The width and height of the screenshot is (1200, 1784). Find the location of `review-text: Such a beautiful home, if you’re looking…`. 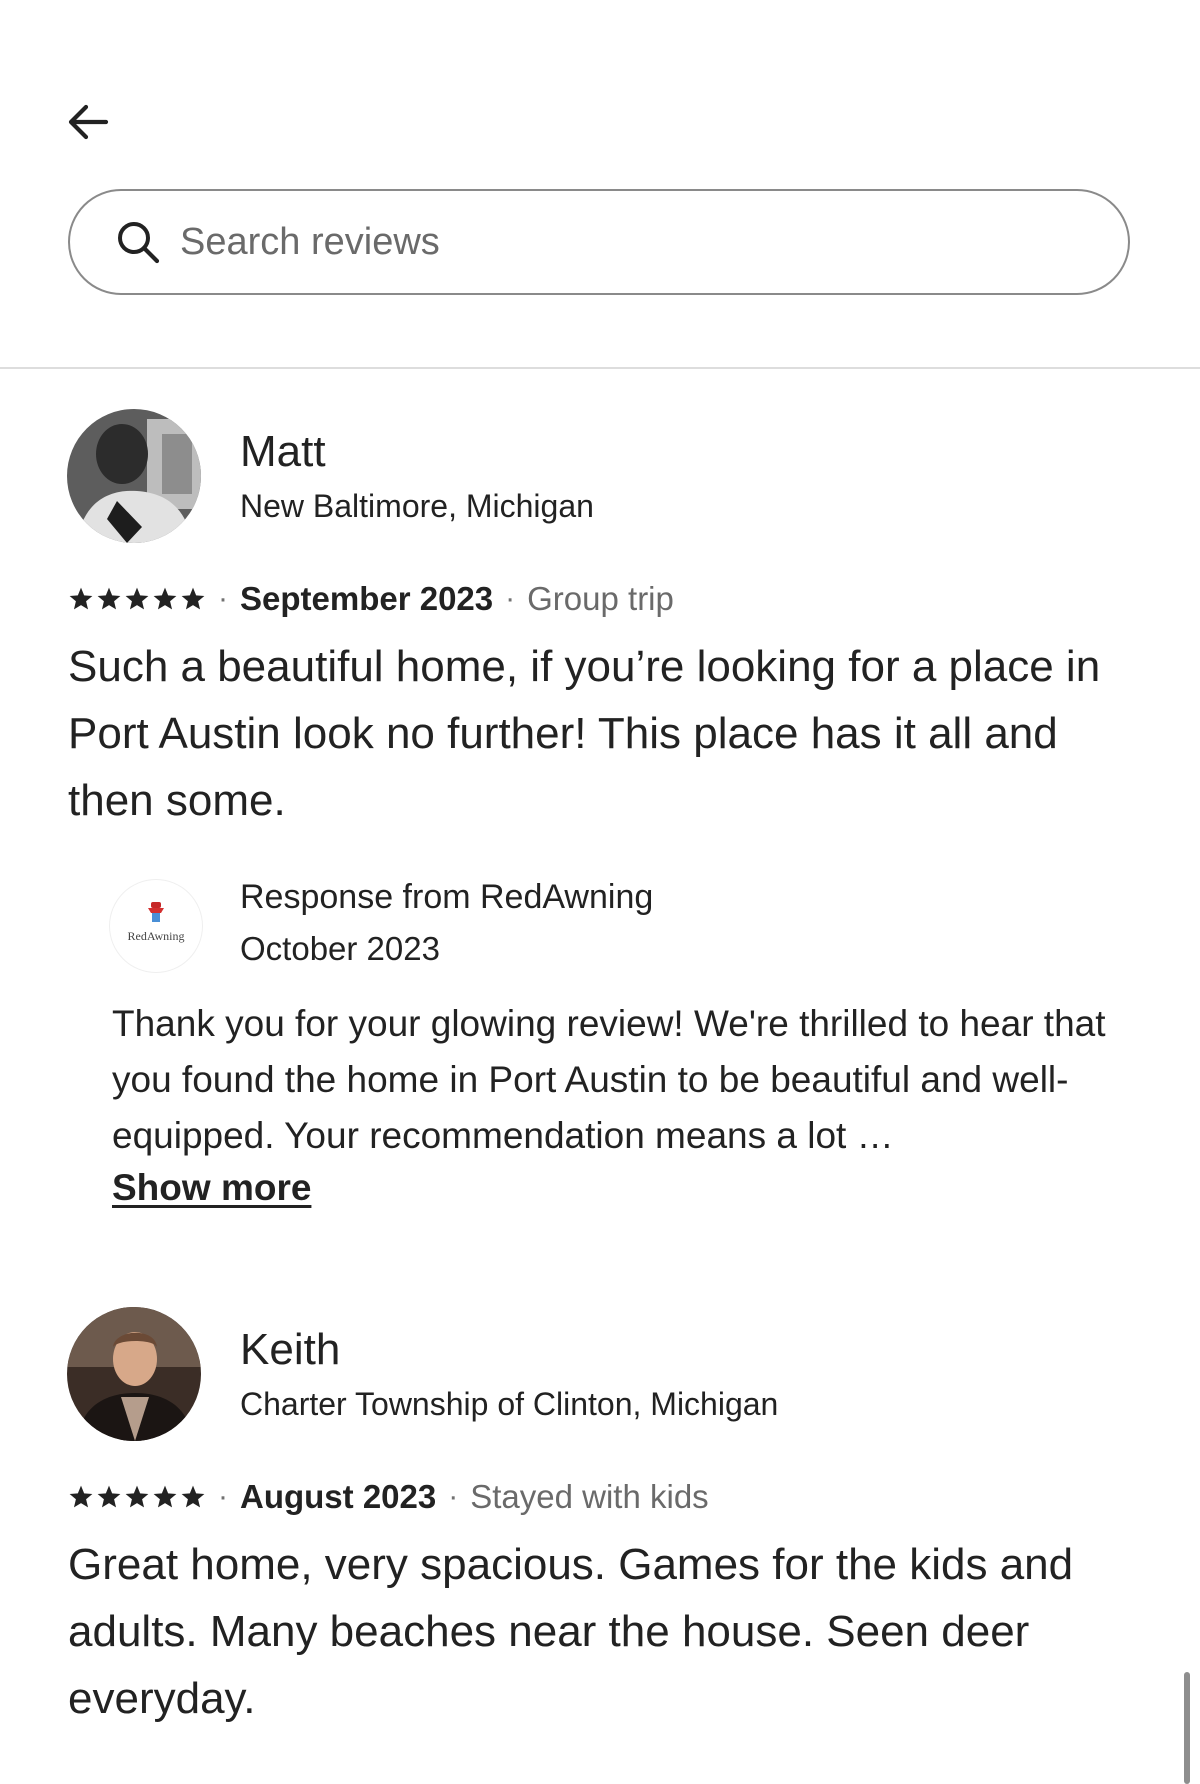

review-text: Such a beautiful home, if you’re looking… is located at coordinates (584, 733).